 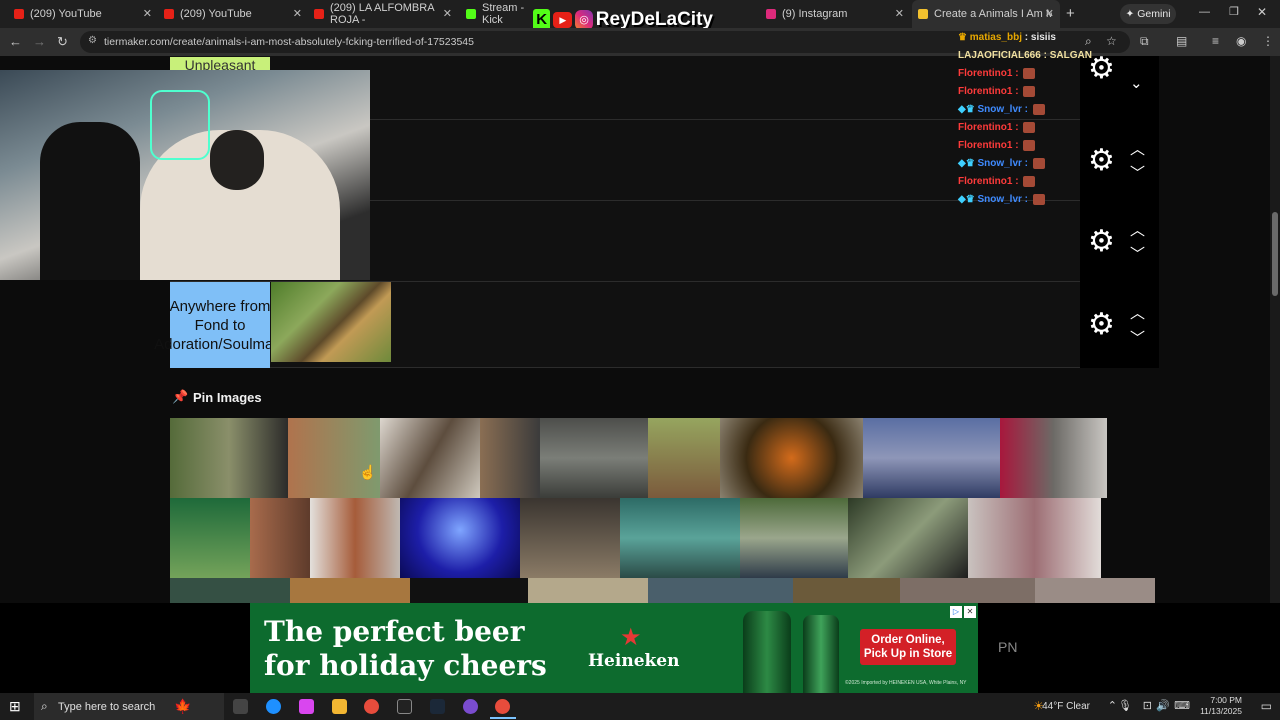 What do you see at coordinates (1221, 706) in the screenshot?
I see `clock: 7:00 PM 11/13/2025` at bounding box center [1221, 706].